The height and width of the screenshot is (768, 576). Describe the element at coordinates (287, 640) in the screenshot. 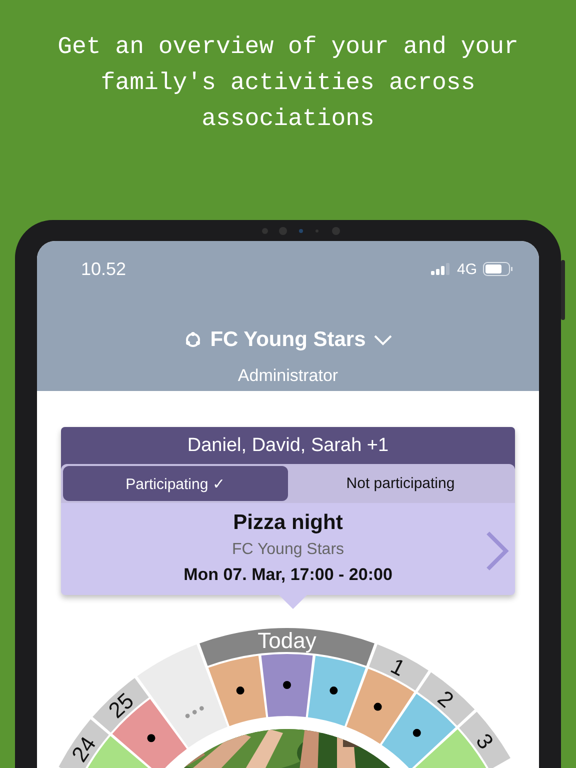

I see `day-label: Today` at that location.